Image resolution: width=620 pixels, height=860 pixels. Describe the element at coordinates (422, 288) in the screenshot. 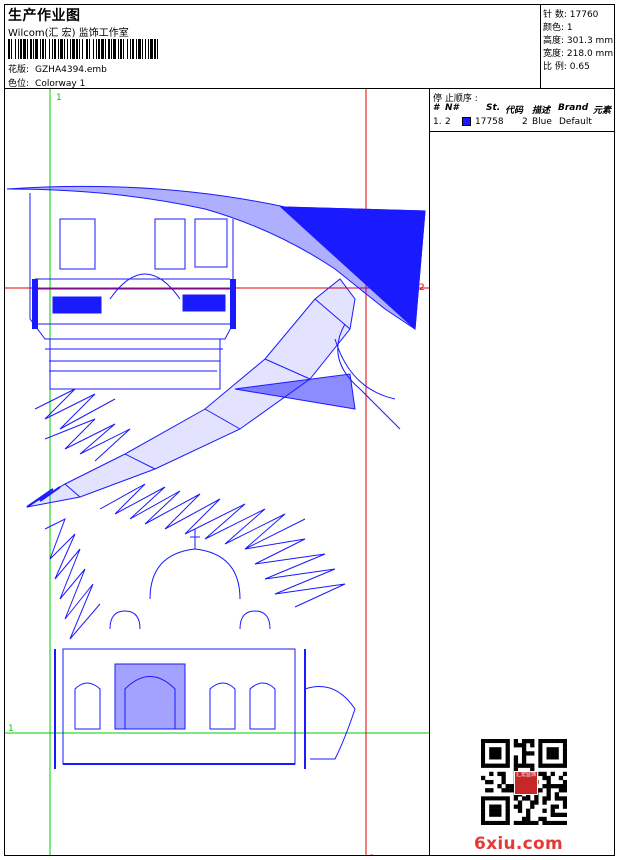

I see `guide-label-red-right: 2` at that location.